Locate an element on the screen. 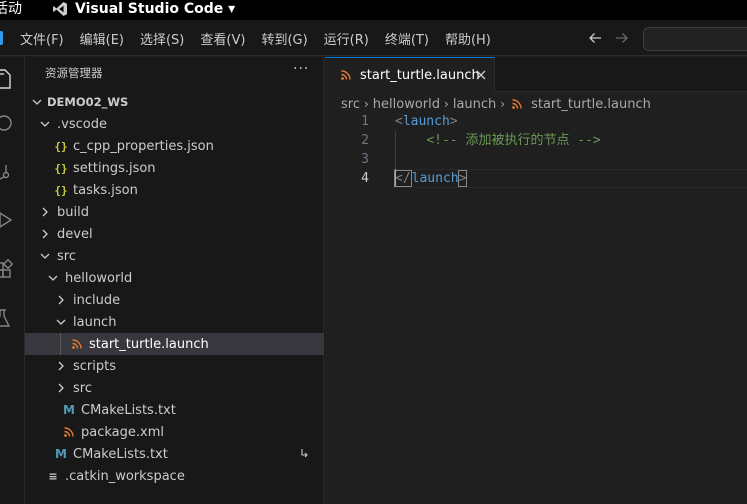 The image size is (747, 504). text-file-icon: ≡ is located at coordinates (53, 476).